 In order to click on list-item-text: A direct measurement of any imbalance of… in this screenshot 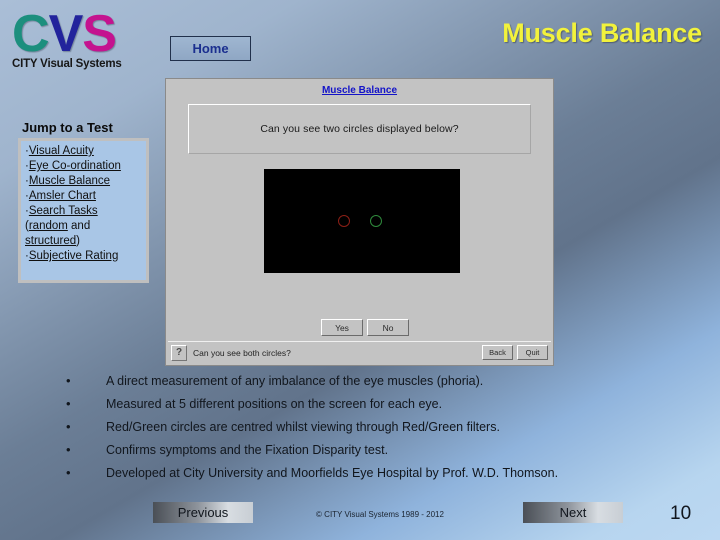, I will do `click(295, 381)`.